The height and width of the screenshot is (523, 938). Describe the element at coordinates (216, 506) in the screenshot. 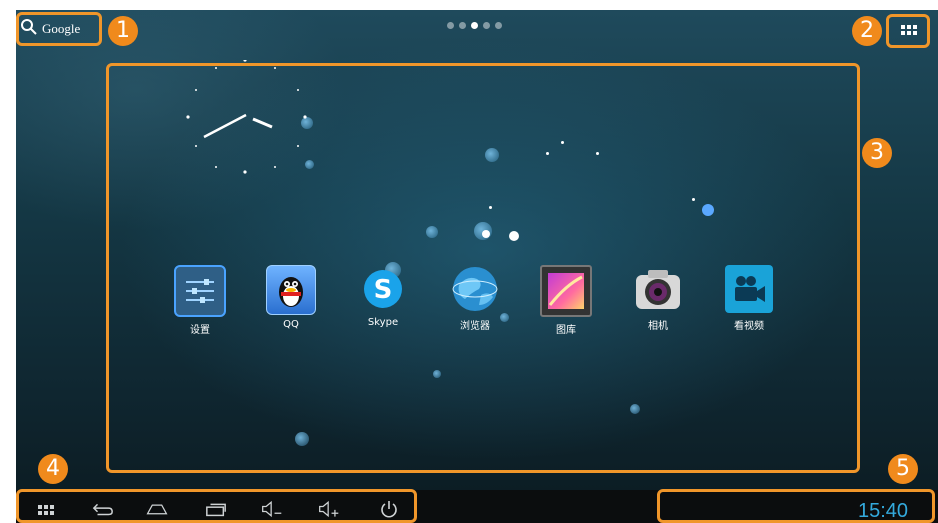

I see `callout-box-navbar` at that location.